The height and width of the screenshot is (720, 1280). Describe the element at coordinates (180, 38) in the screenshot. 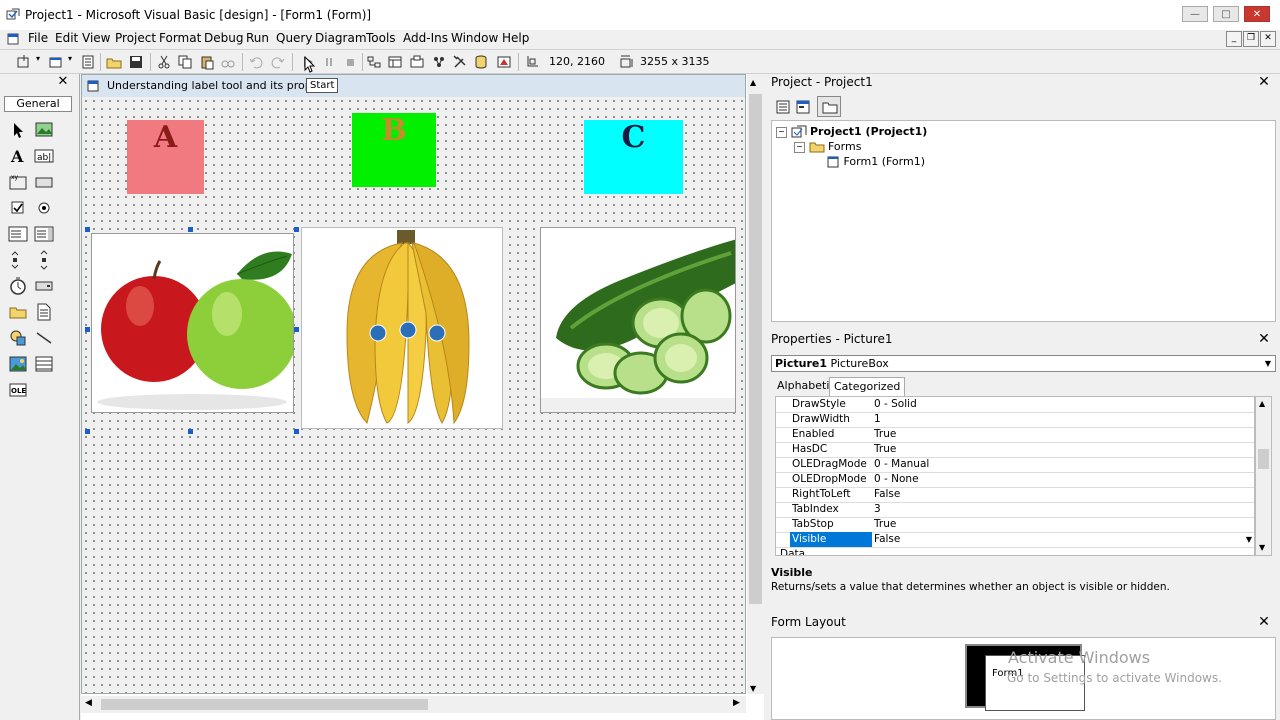

I see `menu-format: Format` at that location.